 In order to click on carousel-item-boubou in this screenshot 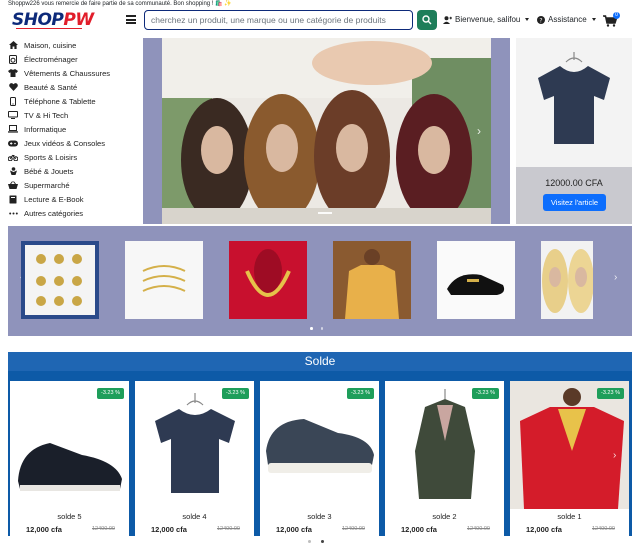, I will do `click(372, 280)`.